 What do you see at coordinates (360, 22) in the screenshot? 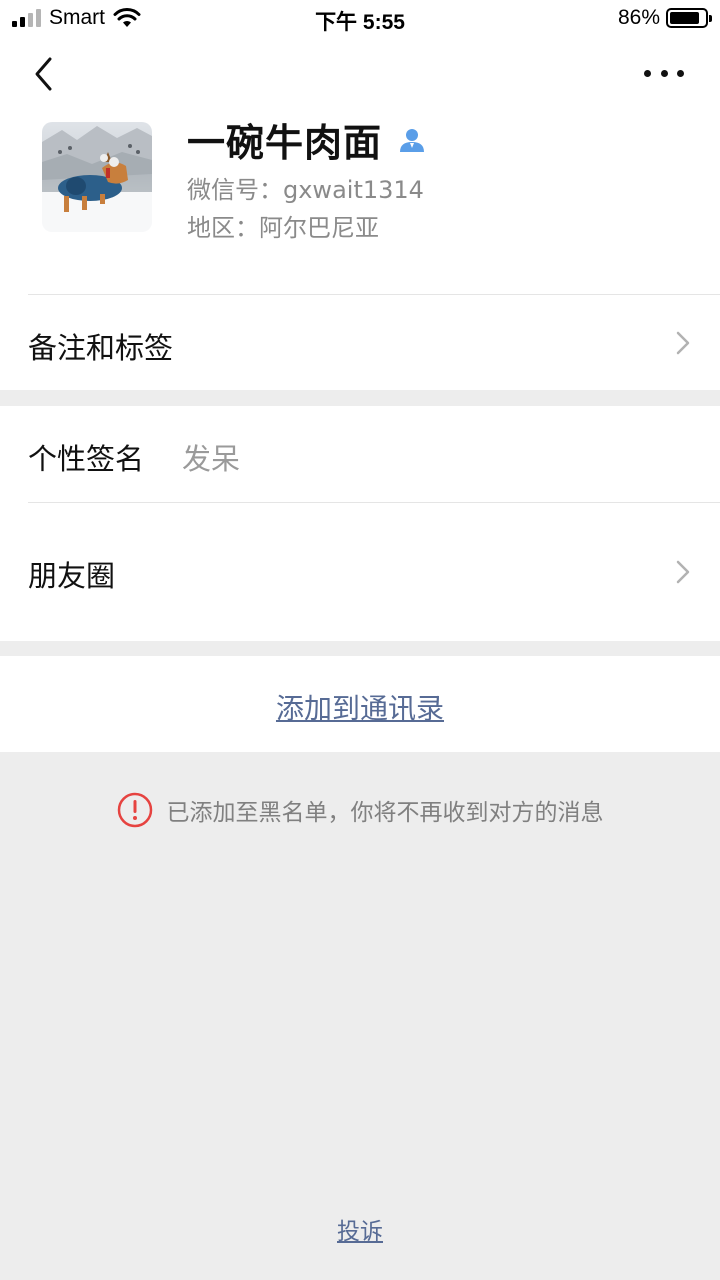
I see `status-time: 下午 5:55` at bounding box center [360, 22].